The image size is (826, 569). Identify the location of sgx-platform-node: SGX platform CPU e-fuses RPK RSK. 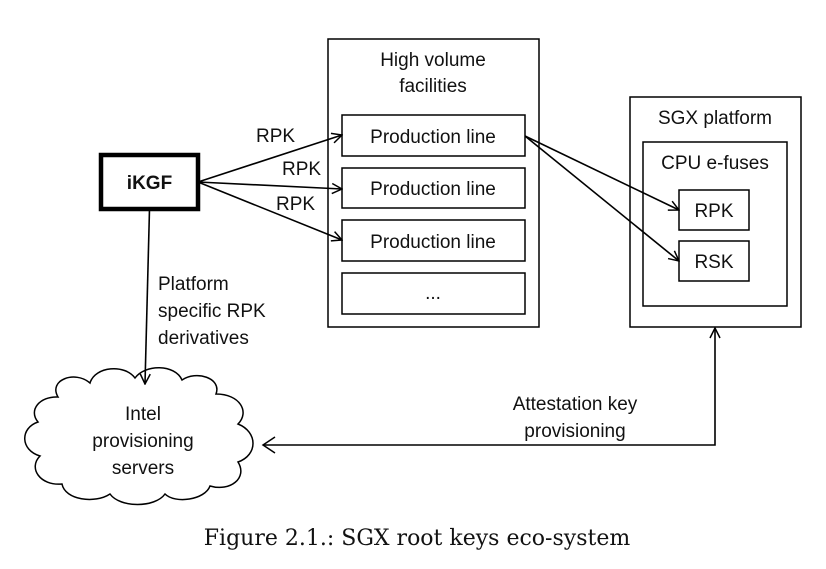
(715, 212).